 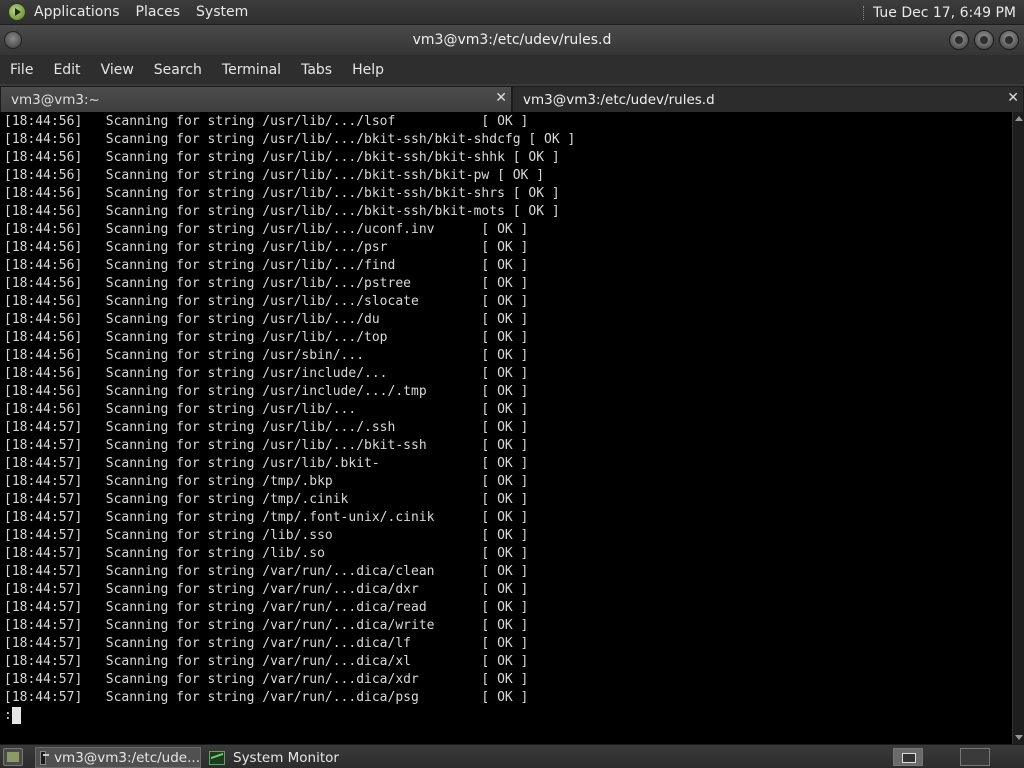 What do you see at coordinates (508, 716) in the screenshot?
I see `terminal-prompt-line: :` at bounding box center [508, 716].